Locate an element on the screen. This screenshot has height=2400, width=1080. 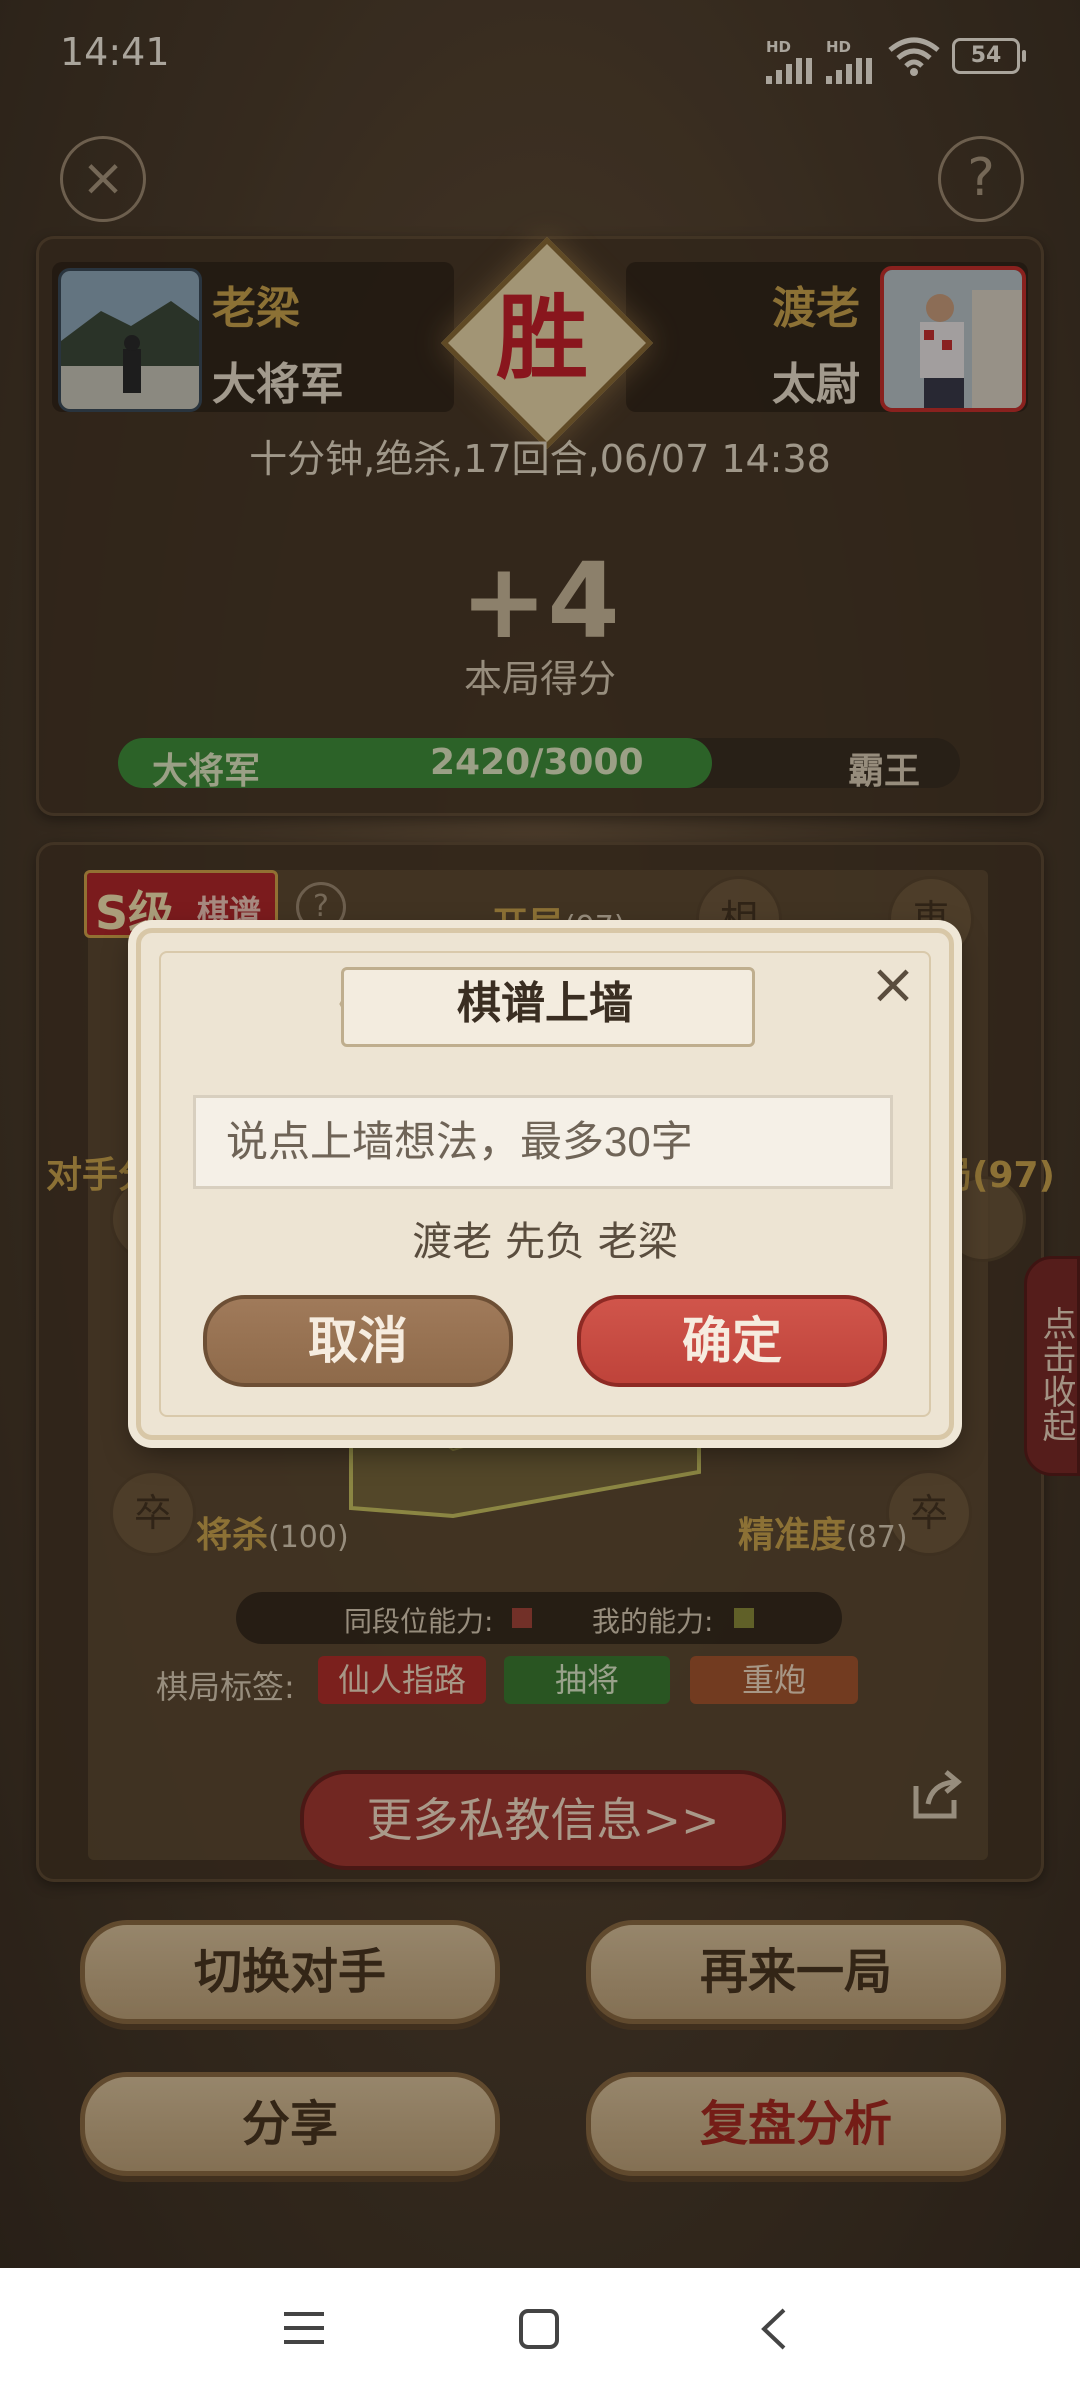
home-icon is located at coordinates (539, 2329).